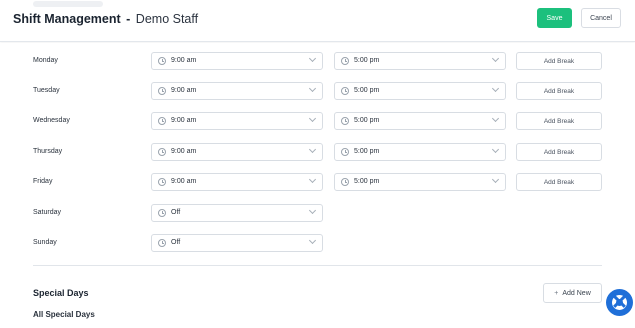  What do you see at coordinates (576, 293) in the screenshot?
I see `add-new-label: Add New` at bounding box center [576, 293].